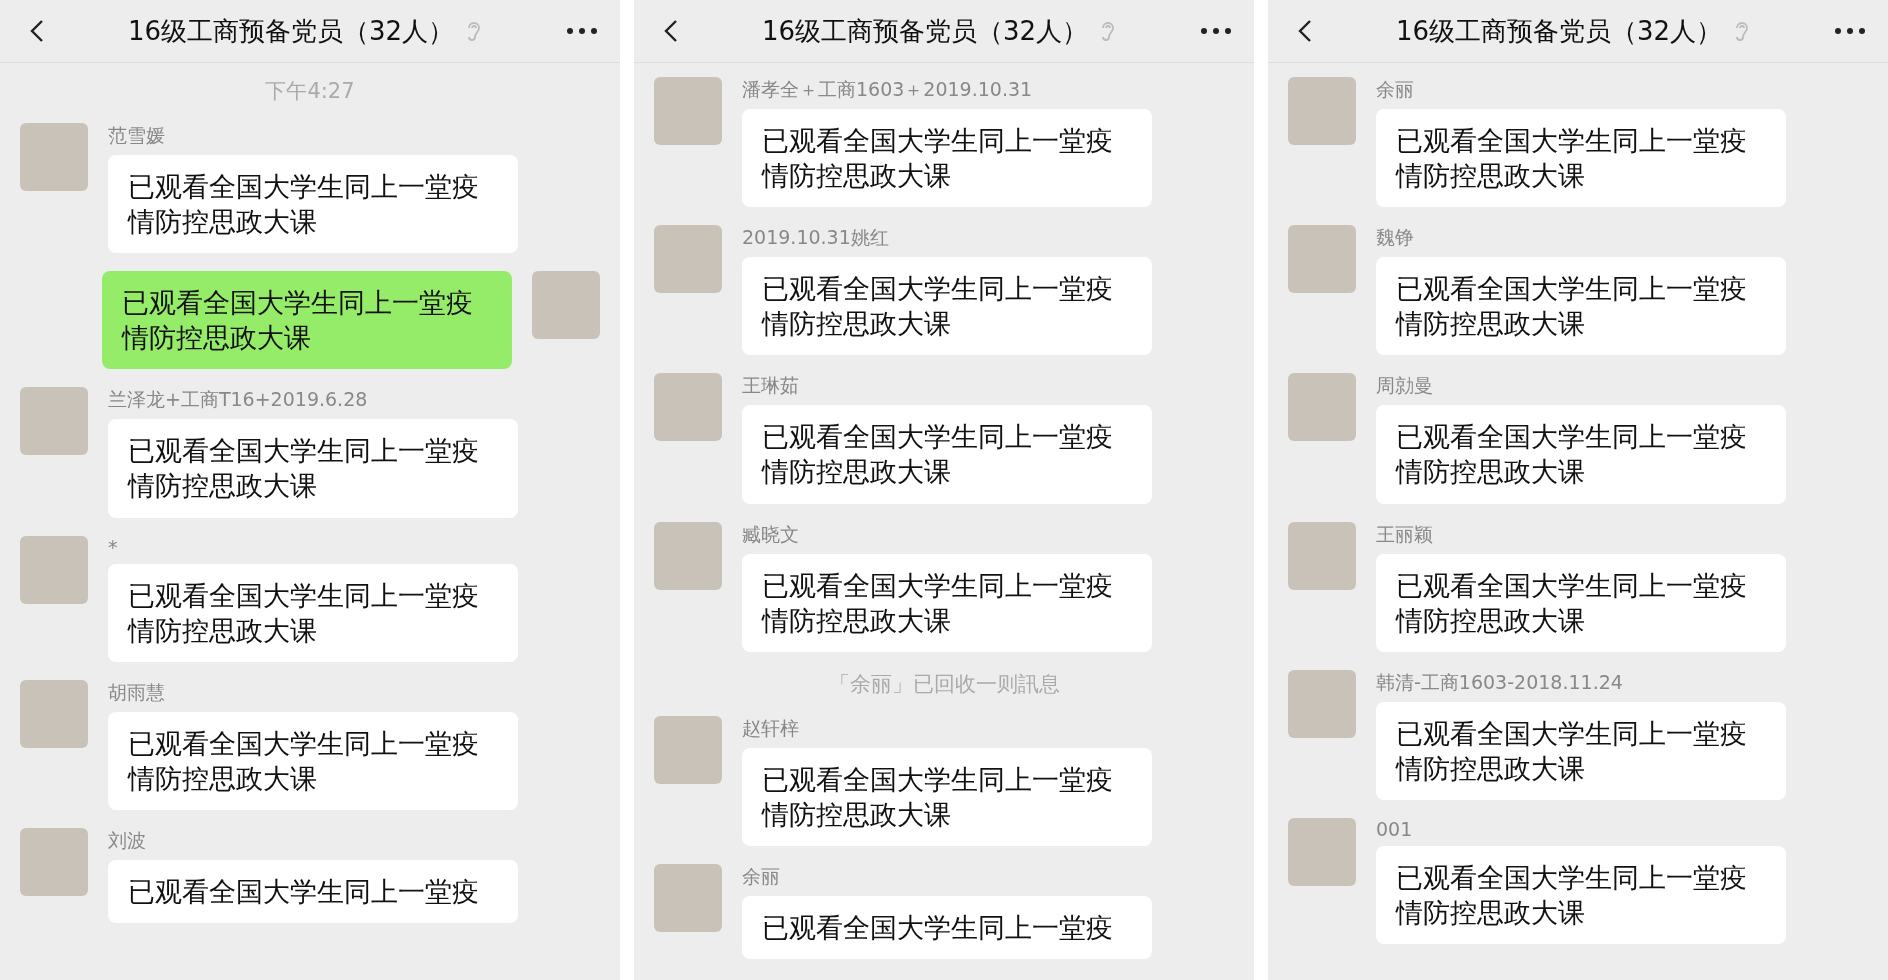  Describe the element at coordinates (310, 91) in the screenshot. I see `timestamp: 下午4:27` at that location.